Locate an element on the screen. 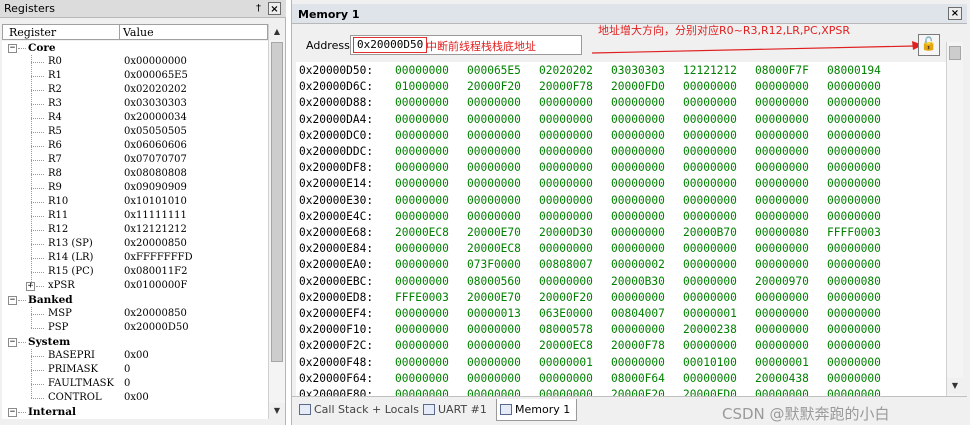 This screenshot has height=425, width=970. memory-word: 08000194 is located at coordinates (863, 71).